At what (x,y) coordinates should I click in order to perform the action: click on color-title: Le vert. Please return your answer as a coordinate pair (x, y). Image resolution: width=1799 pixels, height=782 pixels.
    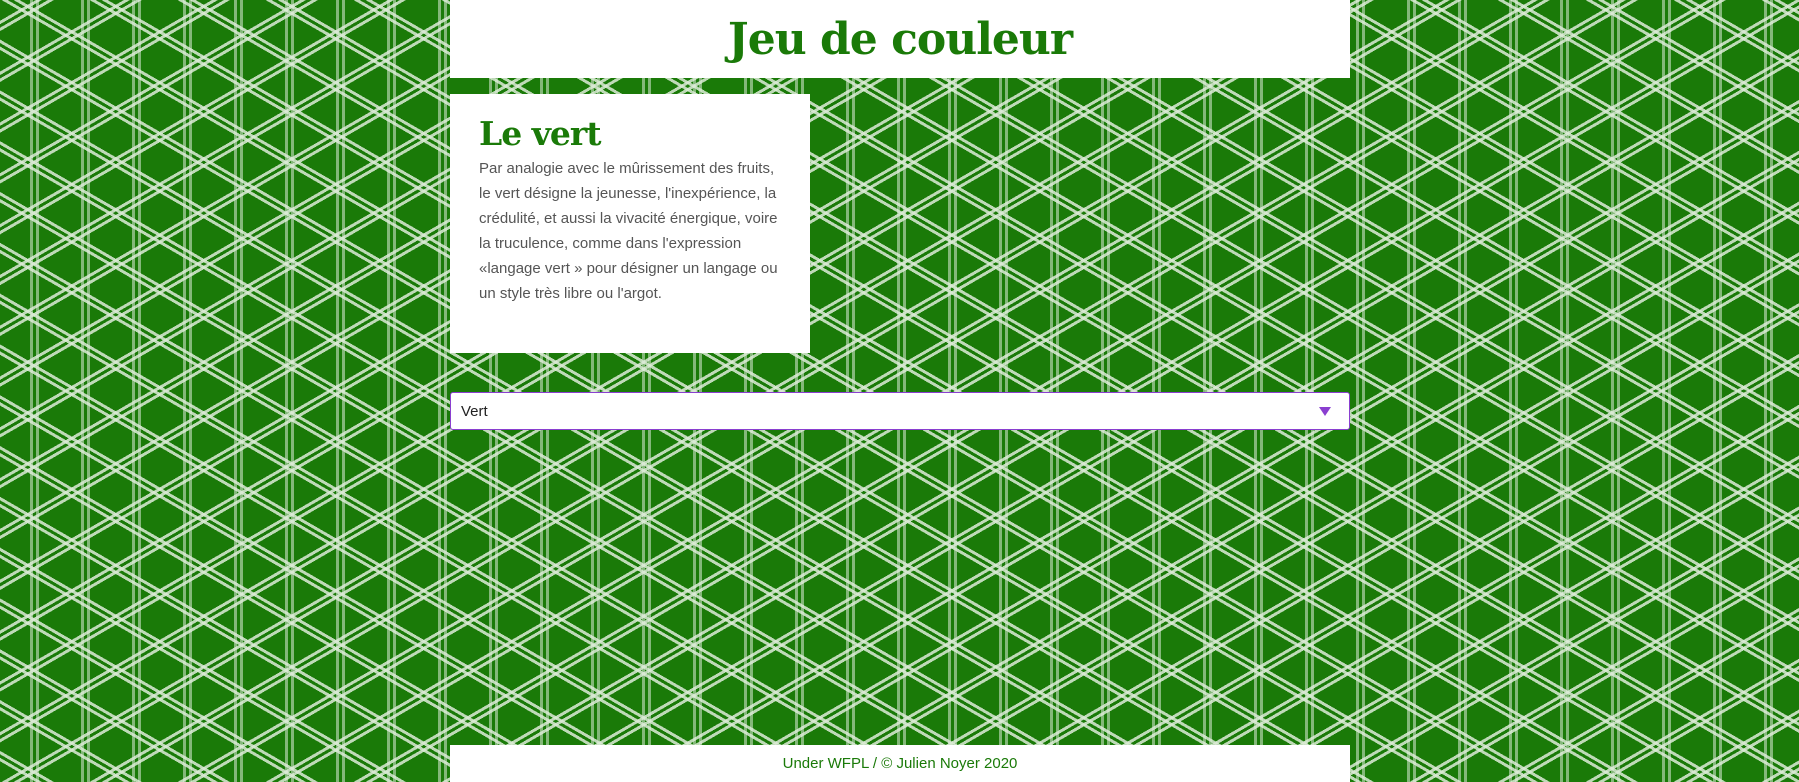
    Looking at the image, I should click on (540, 133).